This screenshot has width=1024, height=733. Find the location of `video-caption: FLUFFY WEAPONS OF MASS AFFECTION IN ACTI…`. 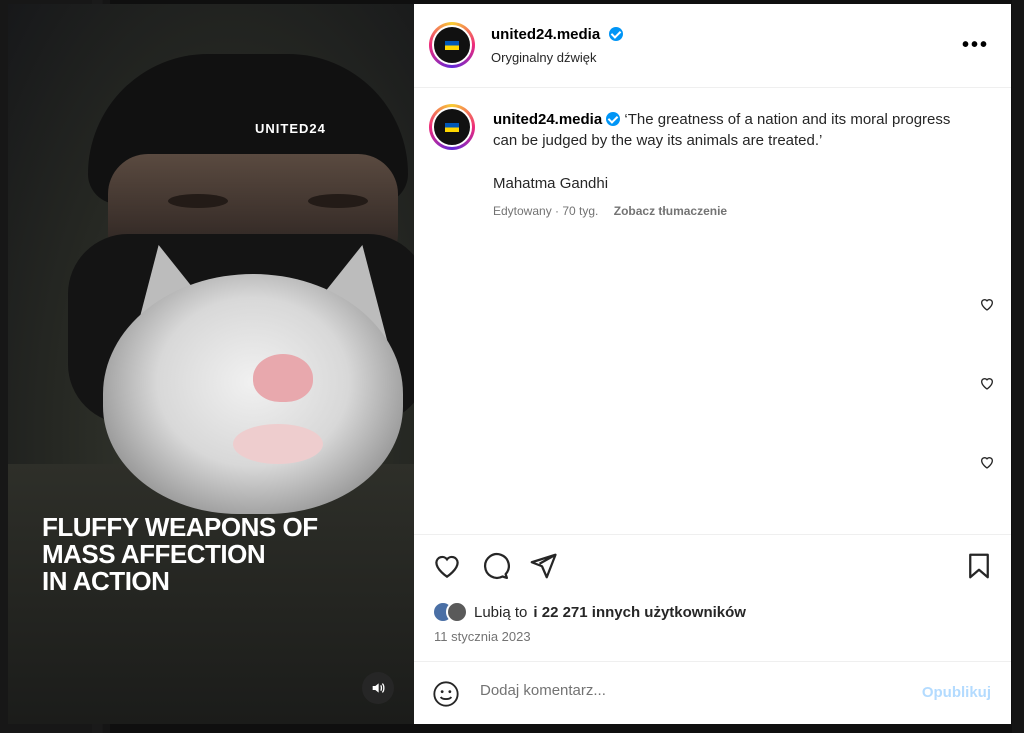

video-caption: FLUFFY WEAPONS OF MASS AFFECTION IN ACTI… is located at coordinates (207, 554).